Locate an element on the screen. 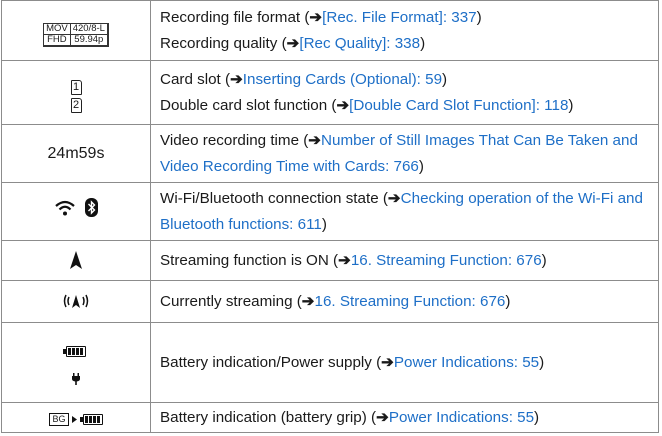 The height and width of the screenshot is (436, 662). currently-streaming-icon is located at coordinates (76, 302).